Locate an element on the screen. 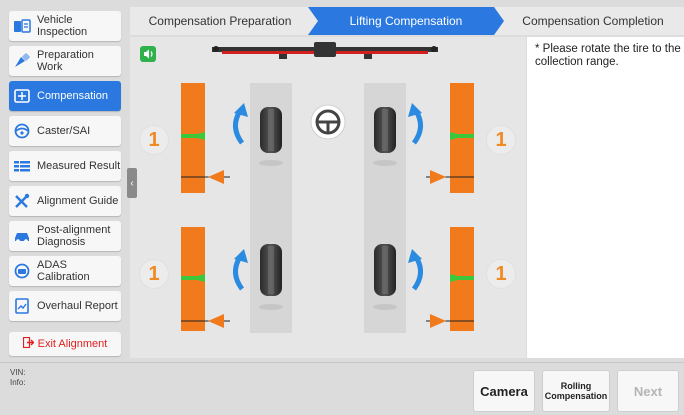  gauge-rear-left is located at coordinates (205, 279).